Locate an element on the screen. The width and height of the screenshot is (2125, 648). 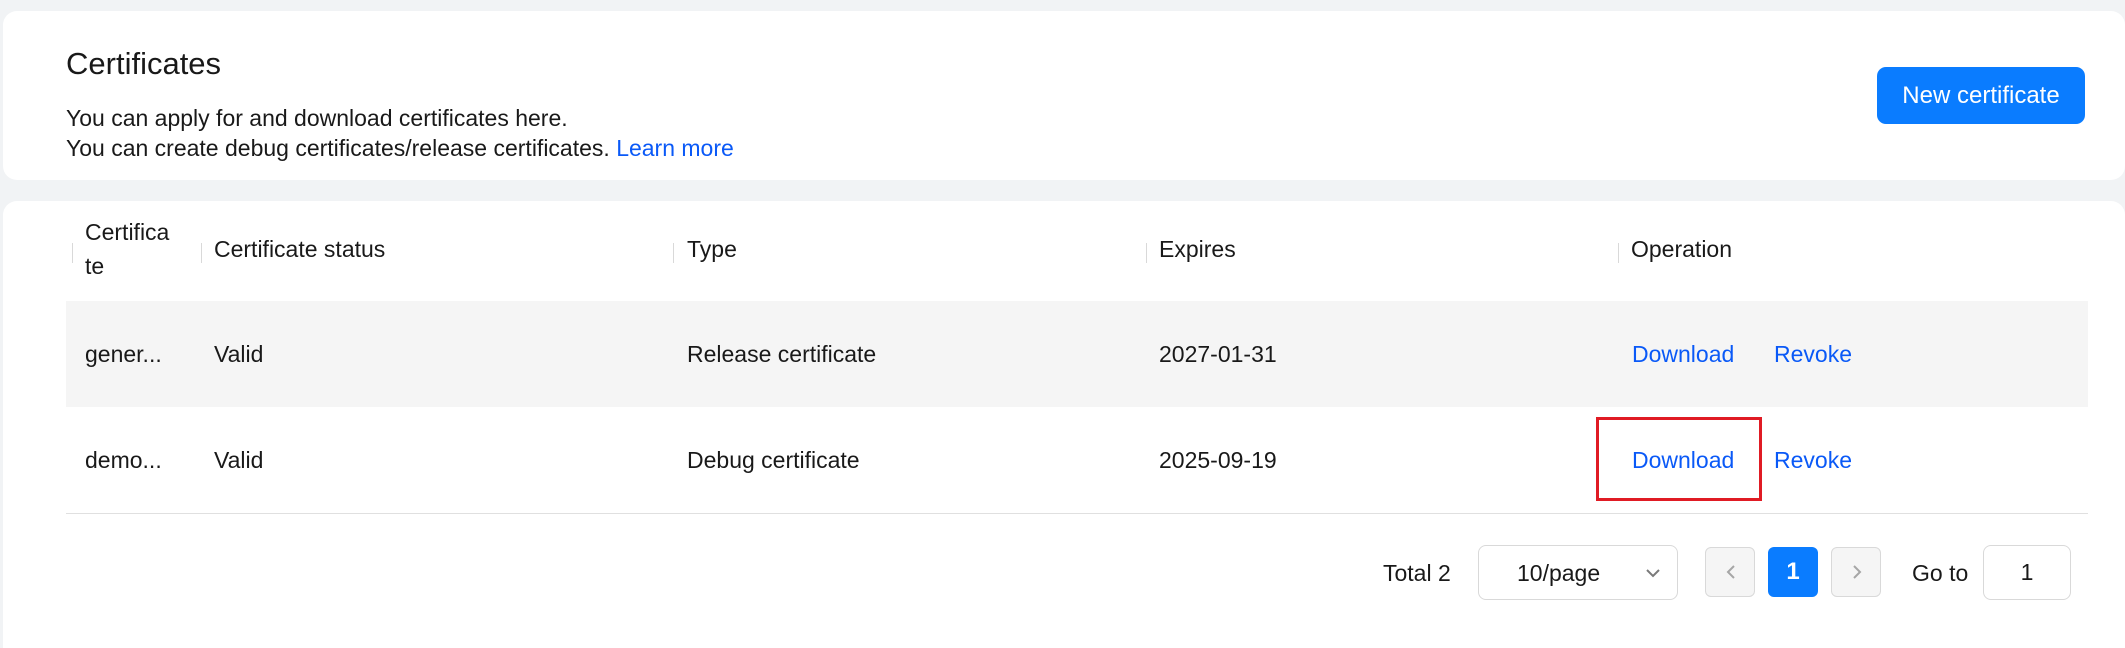
column-header-type: Type is located at coordinates (712, 249).